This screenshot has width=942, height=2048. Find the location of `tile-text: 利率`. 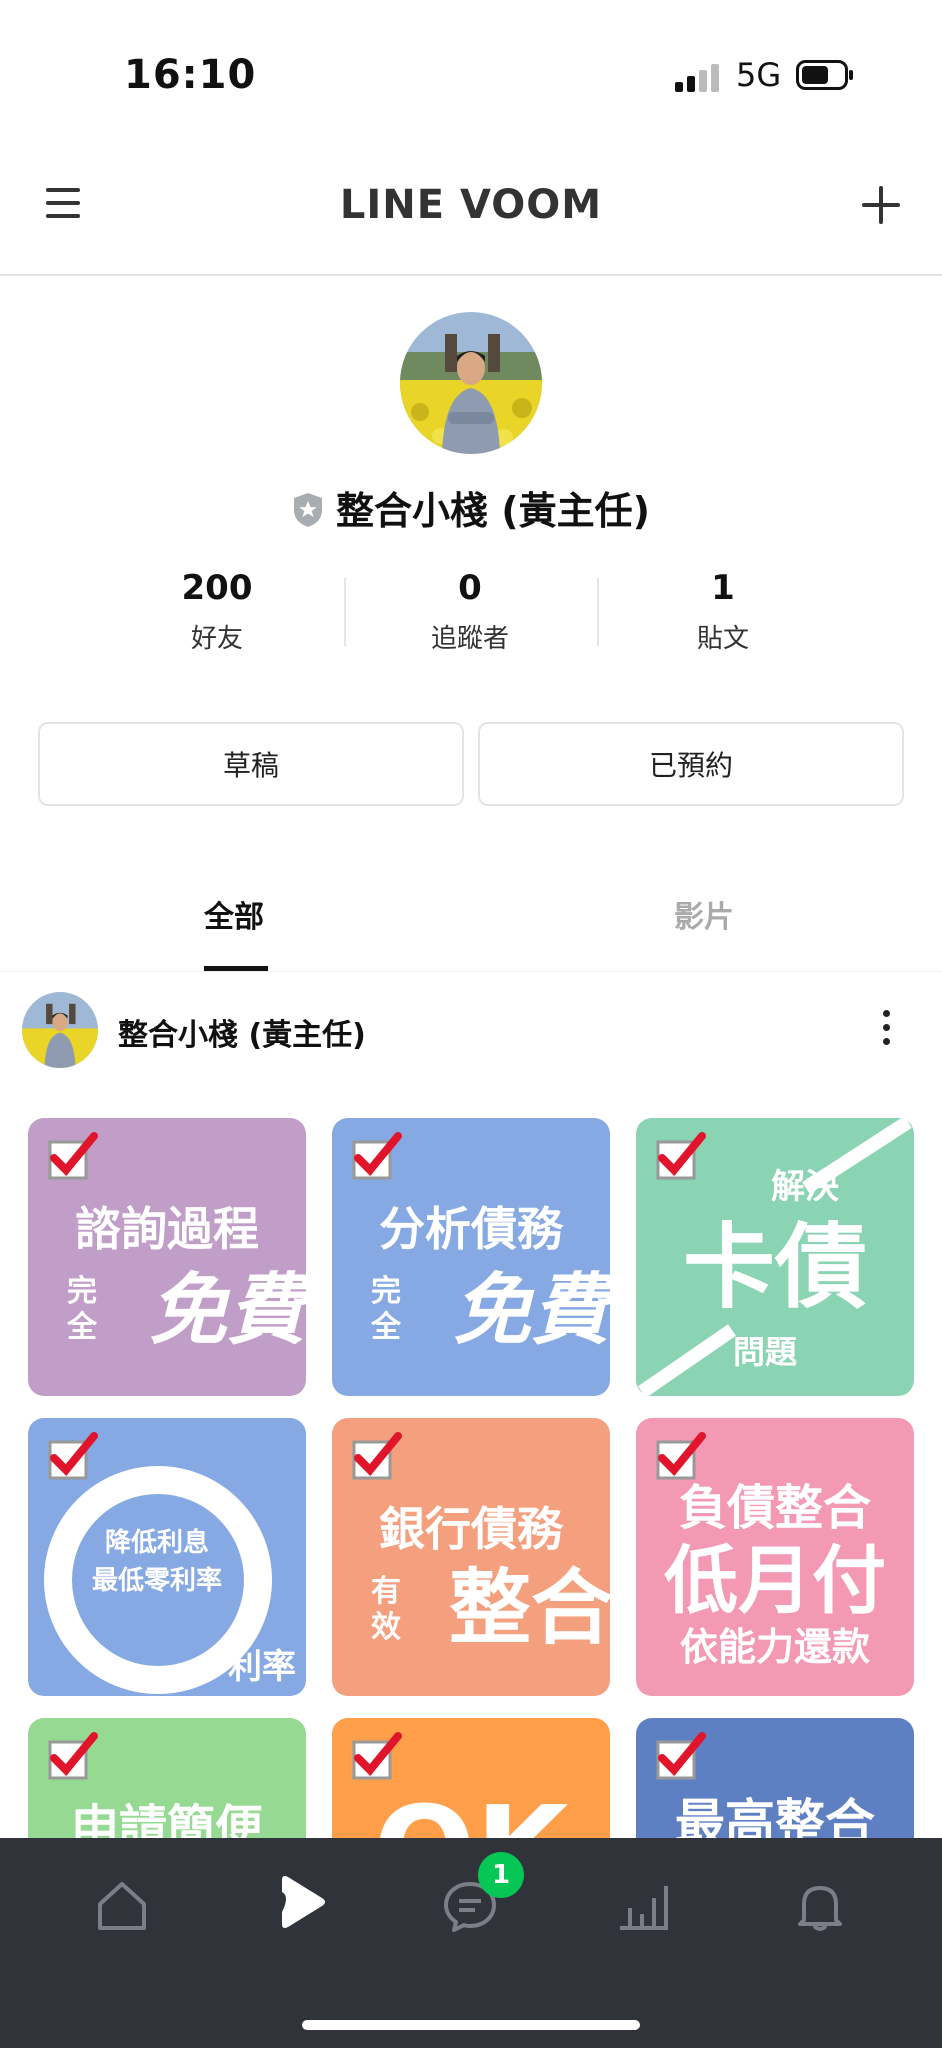

tile-text: 利率 is located at coordinates (262, 1667).